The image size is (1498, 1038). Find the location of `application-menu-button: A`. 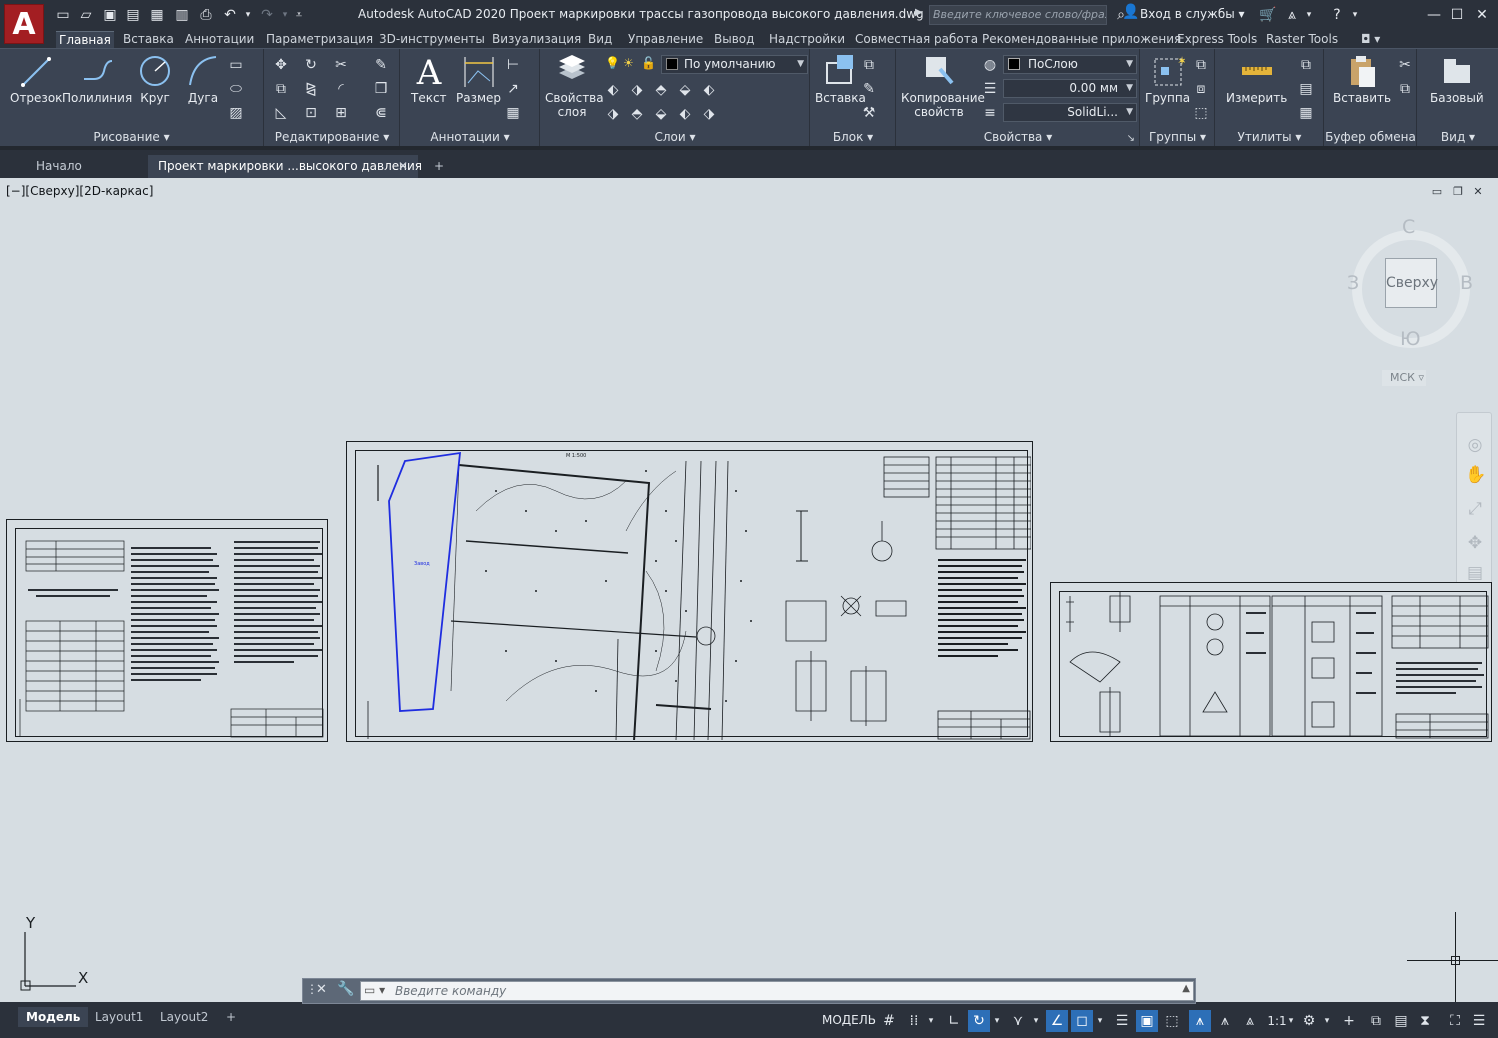

application-menu-button: A is located at coordinates (24, 24).